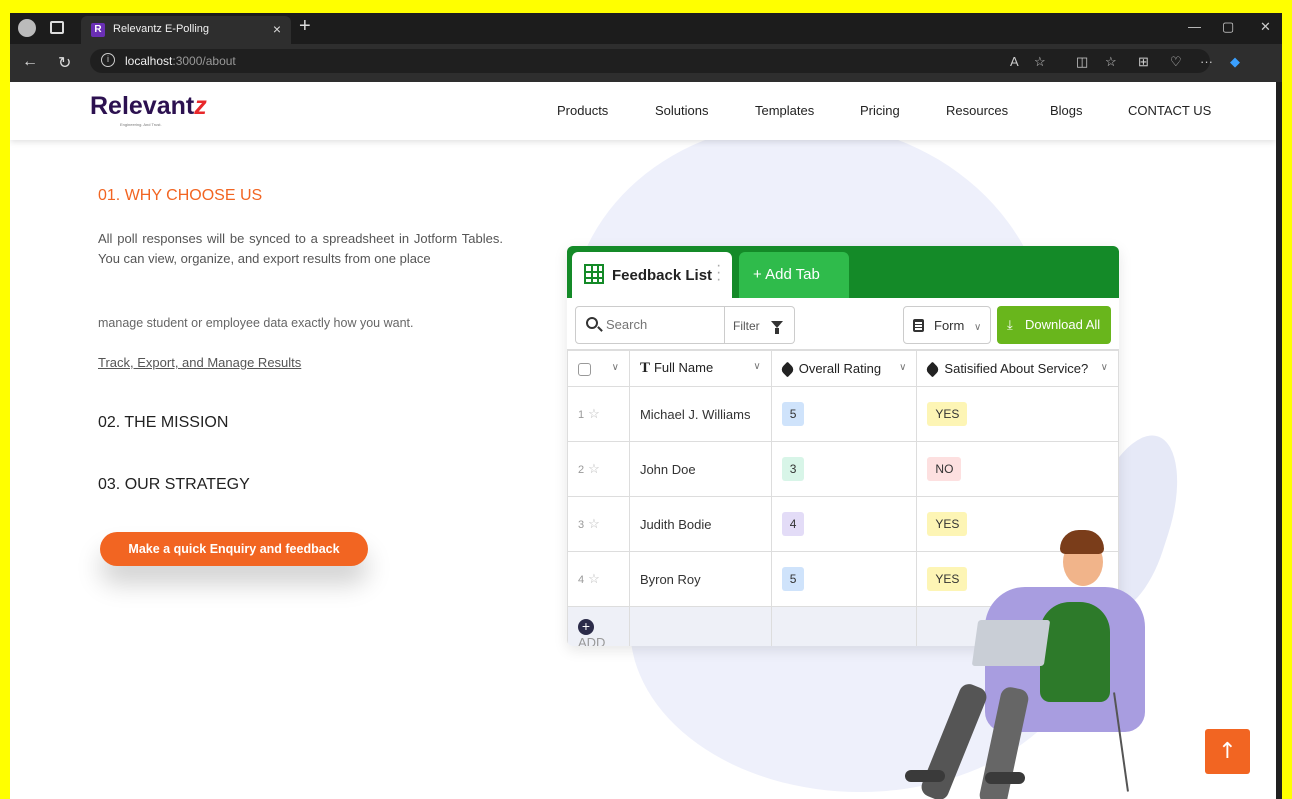 The height and width of the screenshot is (799, 1292). Describe the element at coordinates (27, 28) in the screenshot. I see `profile-avatar` at that location.